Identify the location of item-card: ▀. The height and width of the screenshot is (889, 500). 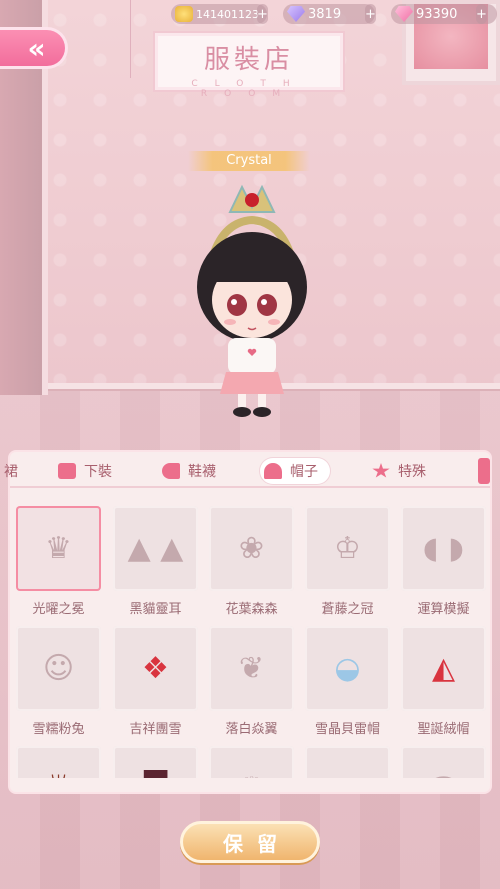
(155, 762).